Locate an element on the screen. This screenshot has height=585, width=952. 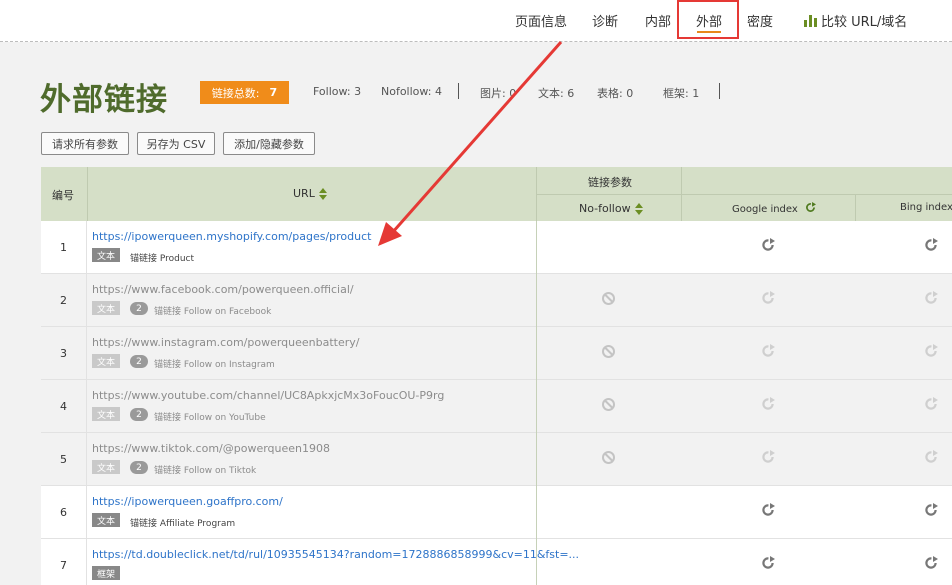
save-csv-button: 另存为 CSV is located at coordinates (176, 143).